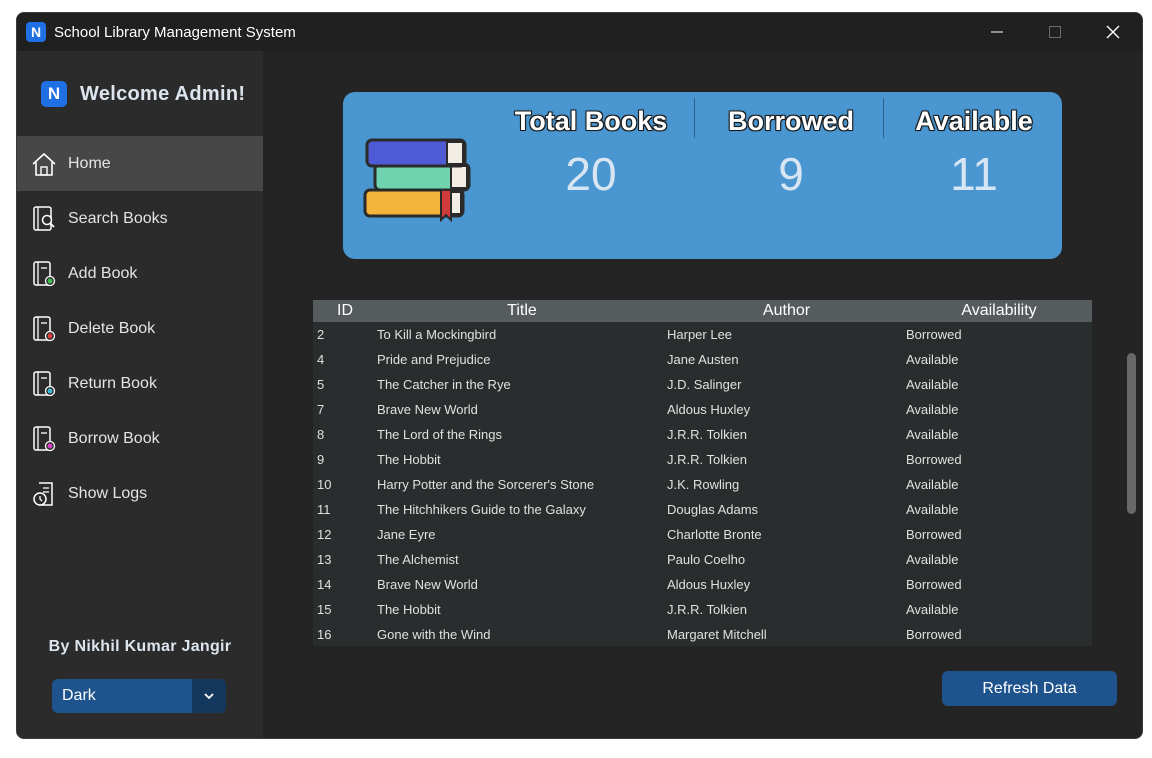  Describe the element at coordinates (709, 584) in the screenshot. I see `cell-author: Aldous Huxley` at that location.